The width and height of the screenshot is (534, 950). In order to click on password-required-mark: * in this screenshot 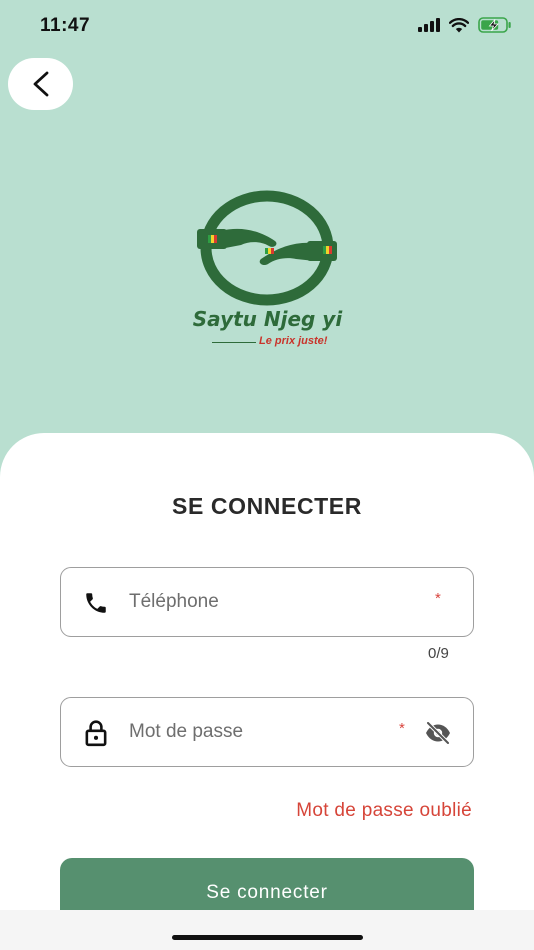, I will do `click(402, 728)`.